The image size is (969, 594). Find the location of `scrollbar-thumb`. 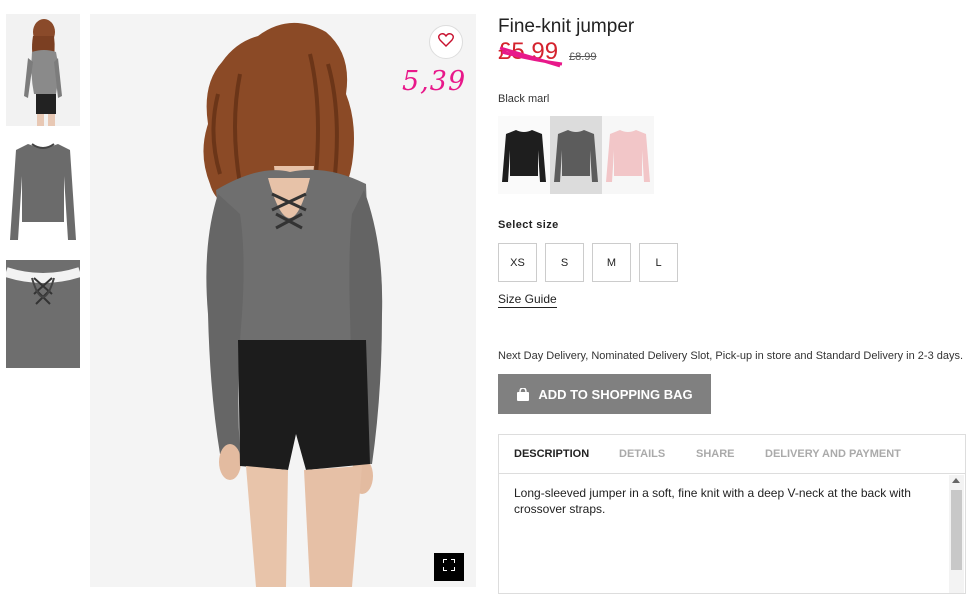

scrollbar-thumb is located at coordinates (956, 530).